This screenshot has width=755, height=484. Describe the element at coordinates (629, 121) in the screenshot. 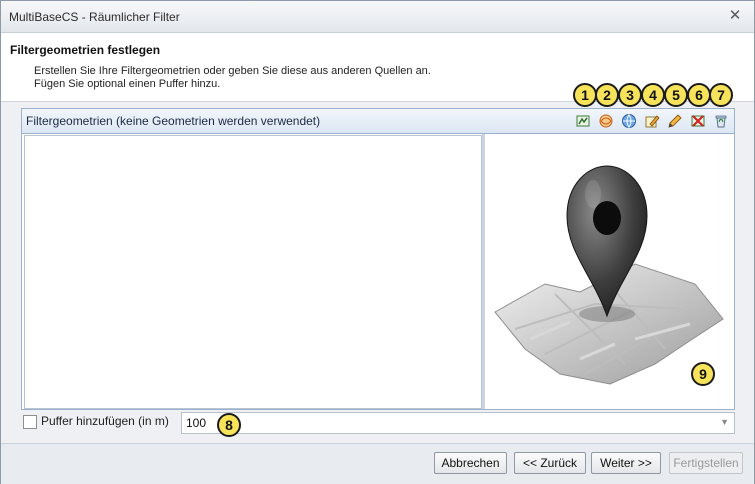

I see `globe-icon` at that location.